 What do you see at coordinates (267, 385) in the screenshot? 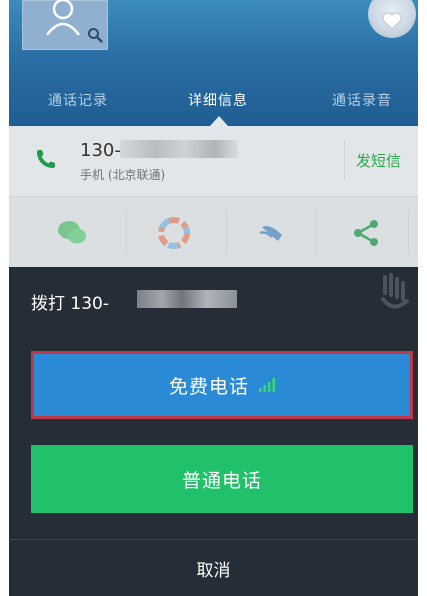
I see `signal-icon` at bounding box center [267, 385].